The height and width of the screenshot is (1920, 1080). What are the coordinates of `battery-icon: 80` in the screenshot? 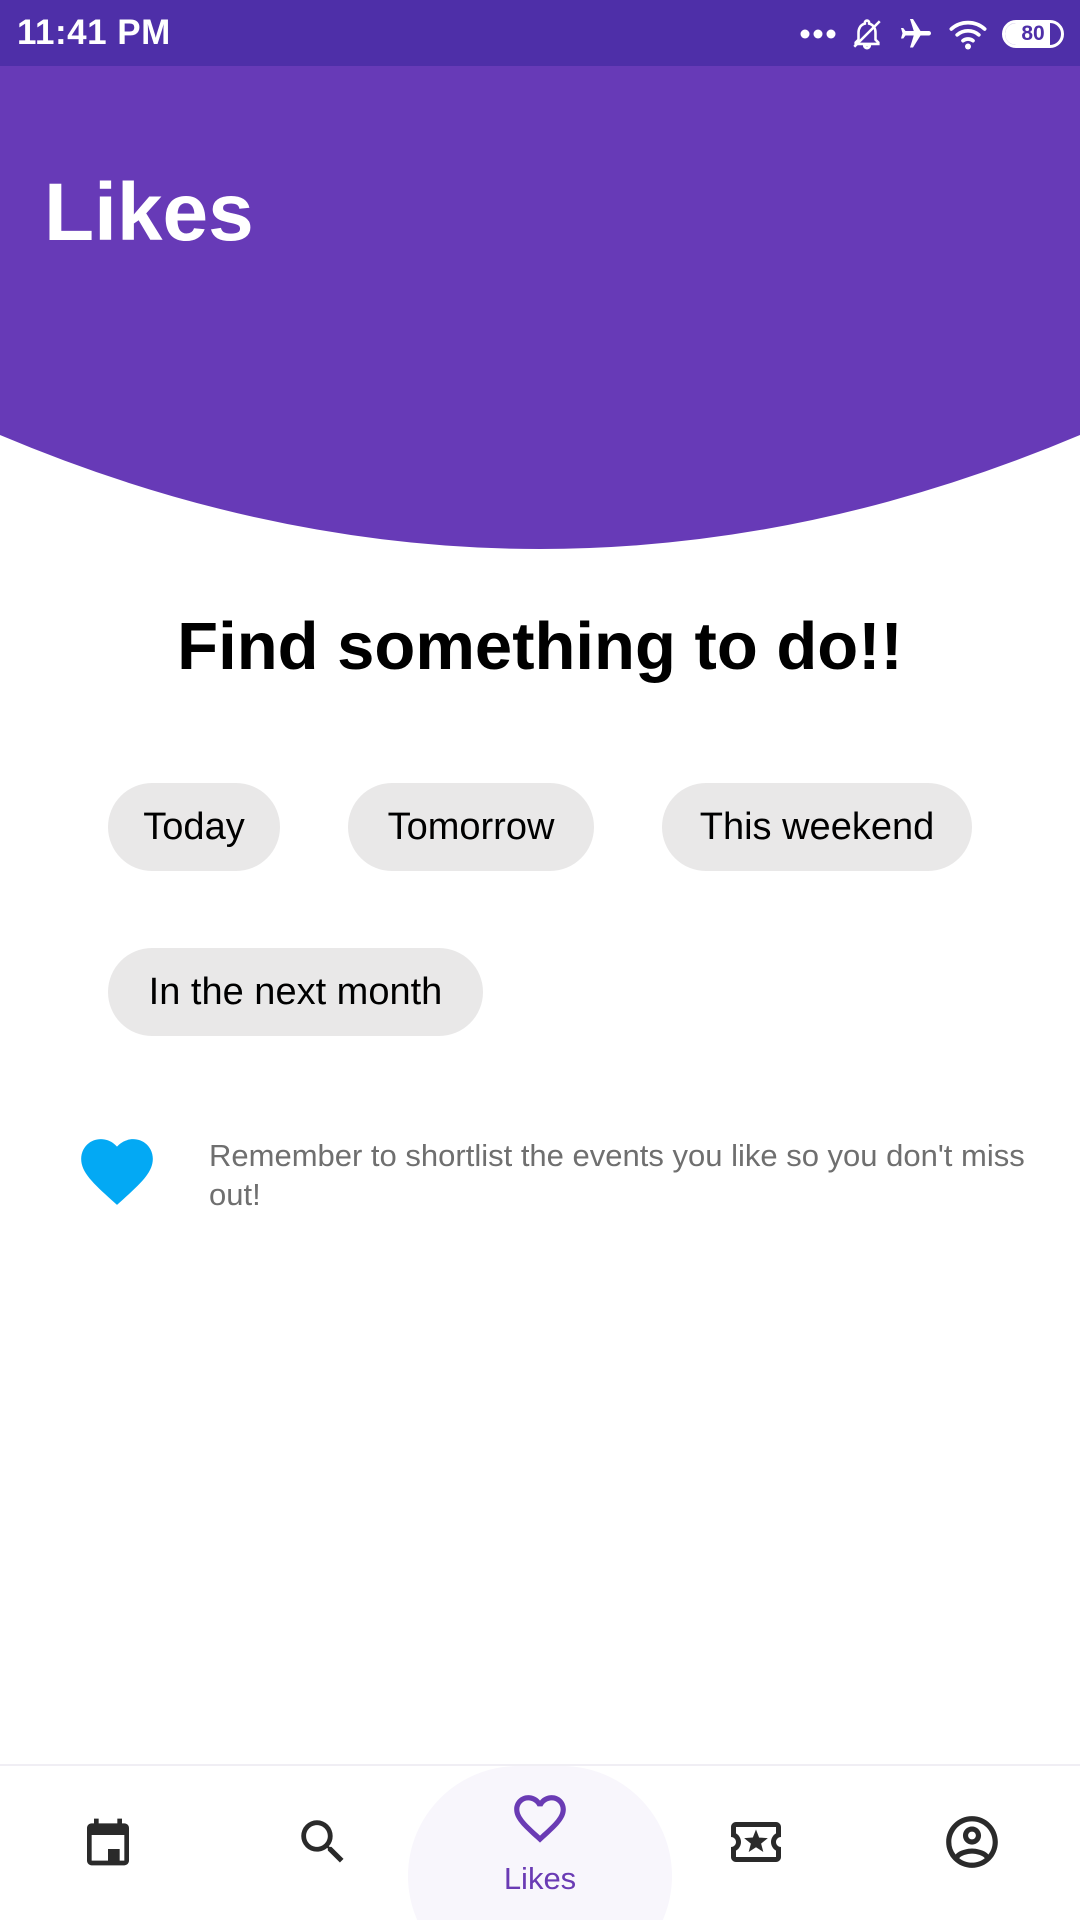 It's located at (1033, 34).